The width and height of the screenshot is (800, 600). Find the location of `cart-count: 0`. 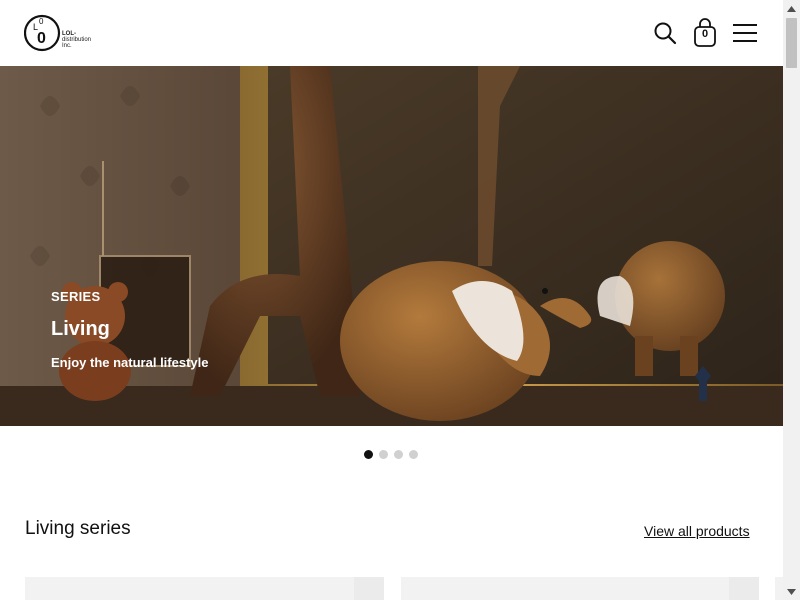

cart-count: 0 is located at coordinates (705, 34).